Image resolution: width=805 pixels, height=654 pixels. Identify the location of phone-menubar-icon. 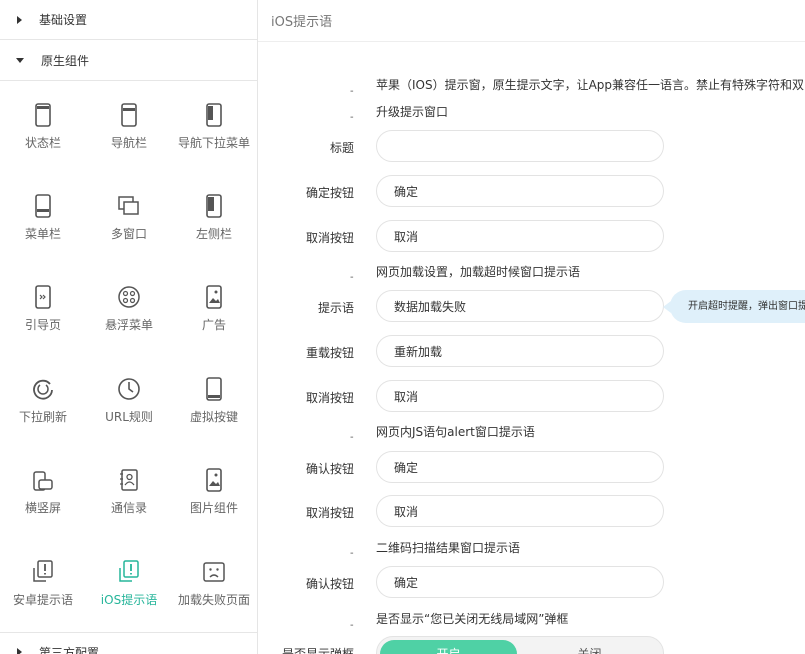
(43, 206).